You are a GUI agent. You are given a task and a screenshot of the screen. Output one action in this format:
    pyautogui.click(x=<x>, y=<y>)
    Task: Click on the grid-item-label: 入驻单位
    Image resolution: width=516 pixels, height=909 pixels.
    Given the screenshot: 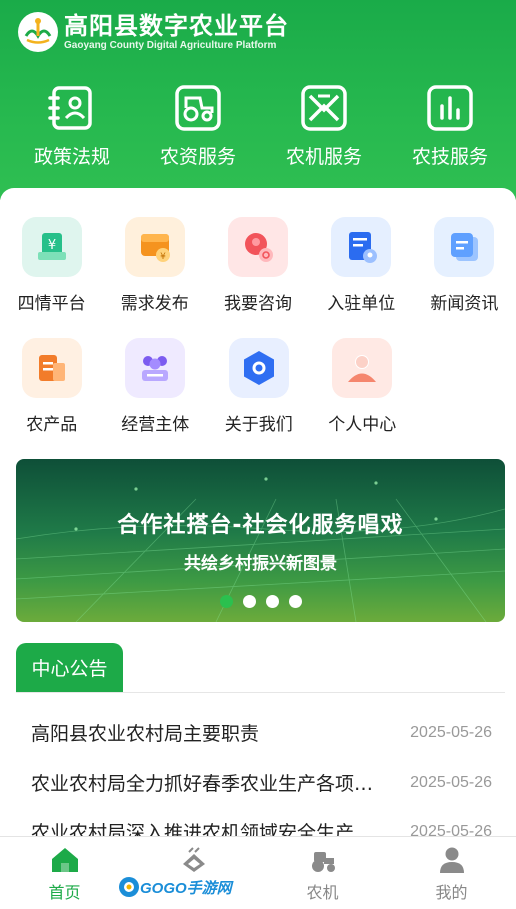 What is the action you would take?
    pyautogui.click(x=361, y=304)
    